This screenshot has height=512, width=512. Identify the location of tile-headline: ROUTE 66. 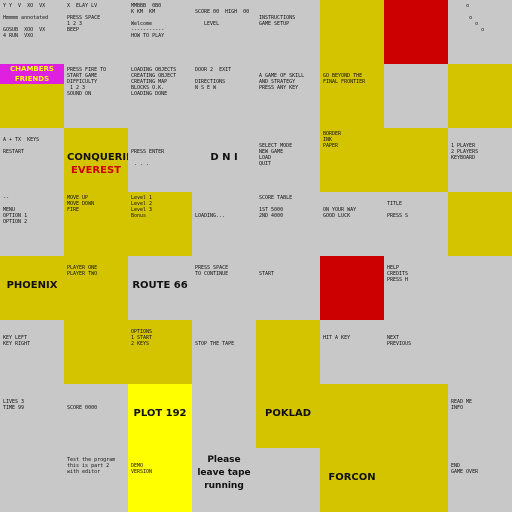
(160, 285).